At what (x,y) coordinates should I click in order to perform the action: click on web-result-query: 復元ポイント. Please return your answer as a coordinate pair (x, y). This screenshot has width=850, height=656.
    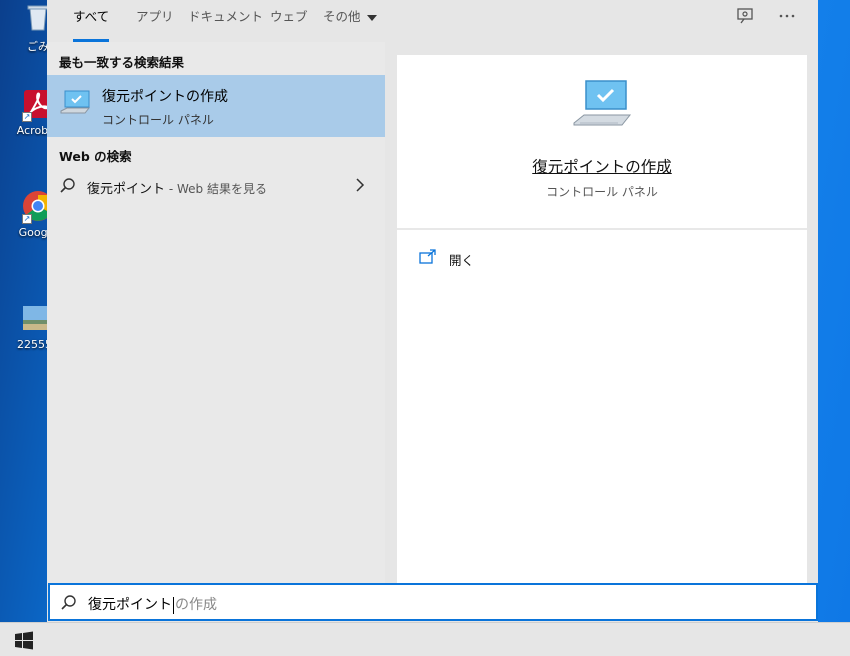
    Looking at the image, I should click on (126, 189).